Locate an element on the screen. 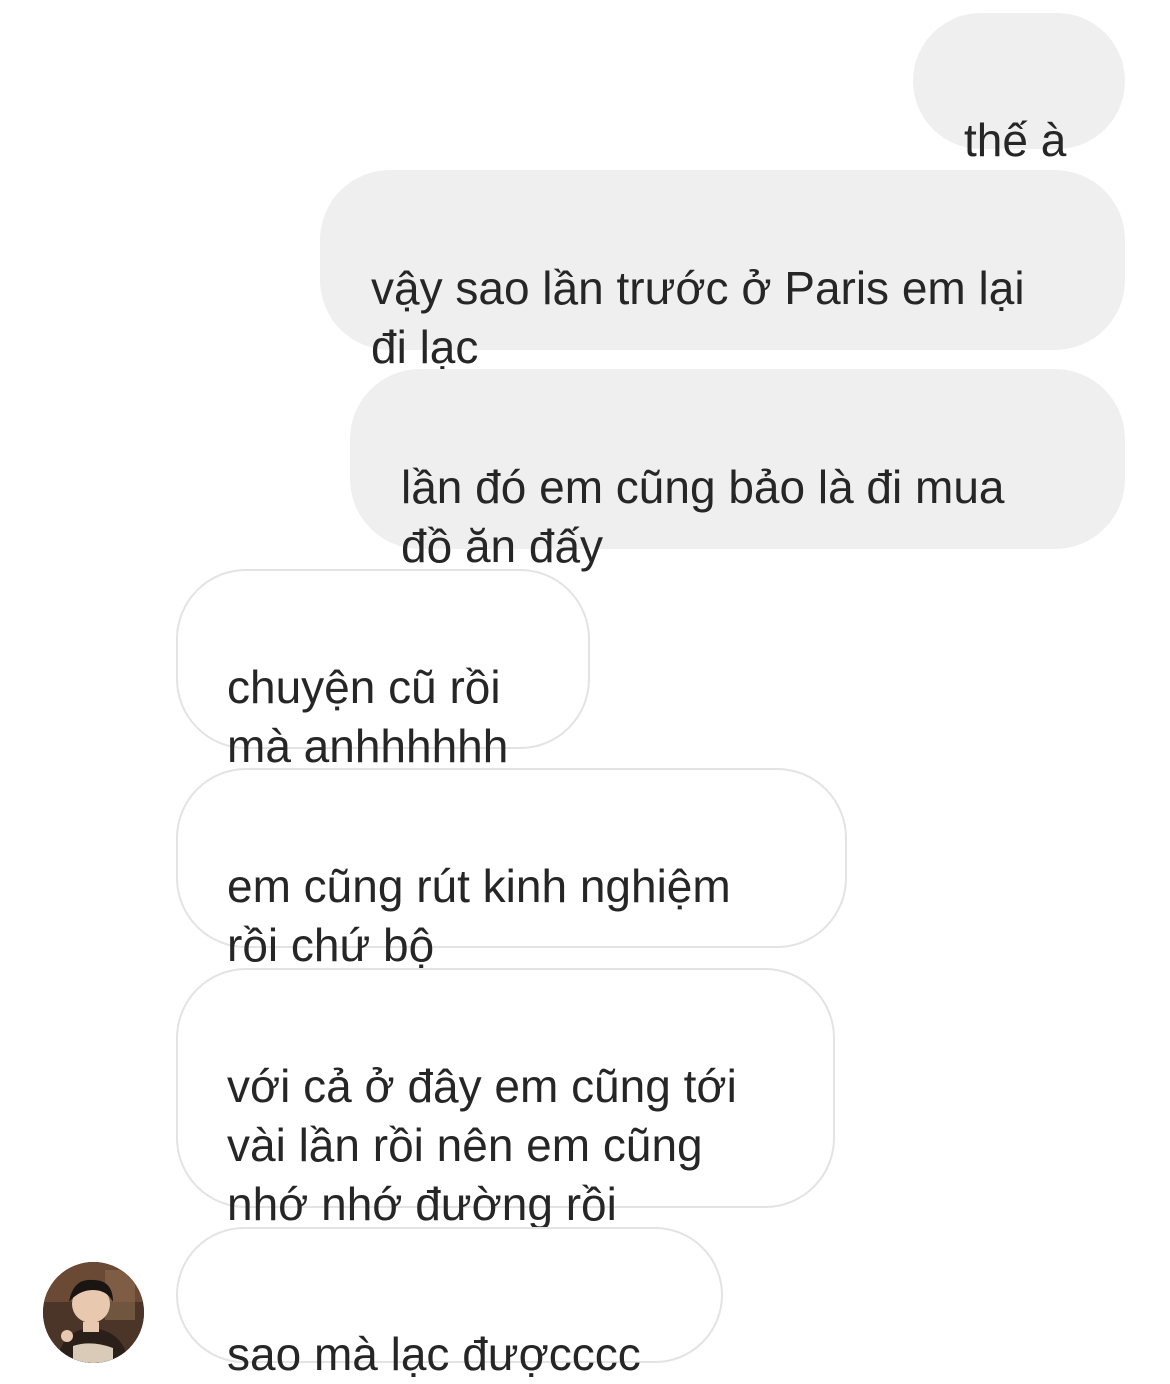 This screenshot has height=1384, width=1170. sent-message-2: vậy sao lần trước ở Paris em lại đi lạc is located at coordinates (722, 271).